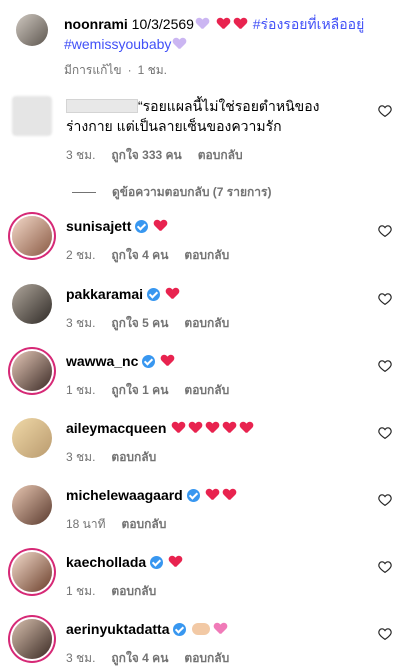 Image resolution: width=404 pixels, height=666 pixels. What do you see at coordinates (139, 323) in the screenshot?
I see `likes-count: ถูกใจ 5 คน` at bounding box center [139, 323].